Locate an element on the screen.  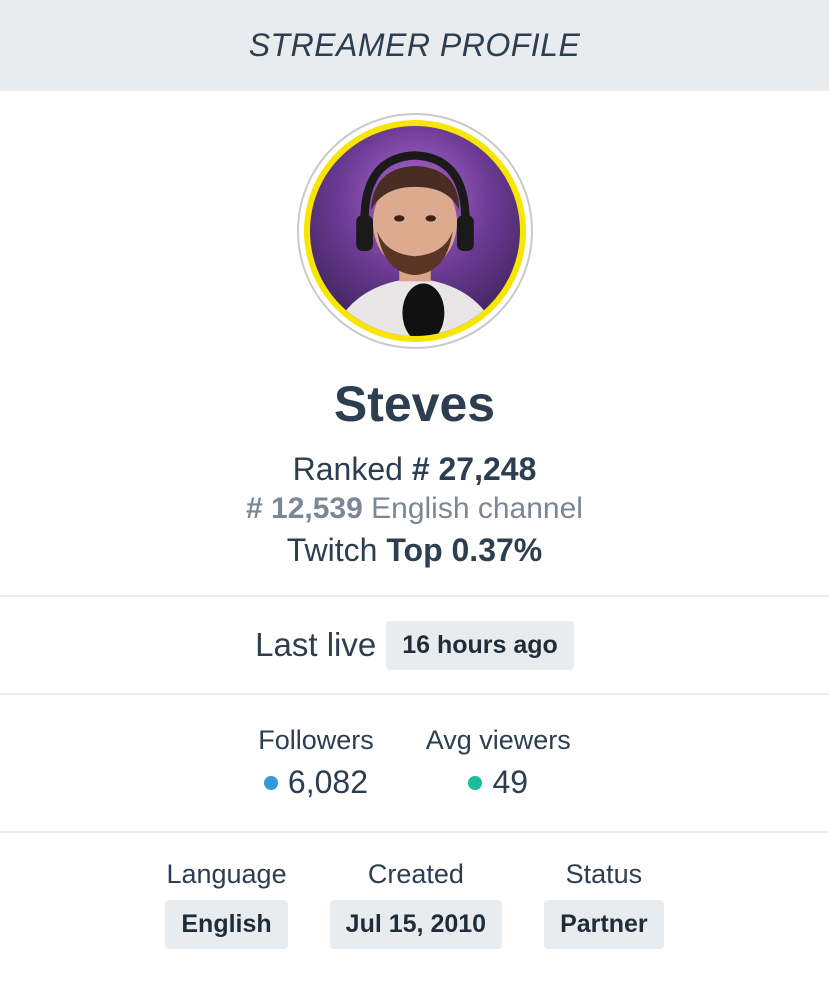
avg-viewers-label: Avg viewers is located at coordinates (498, 740).